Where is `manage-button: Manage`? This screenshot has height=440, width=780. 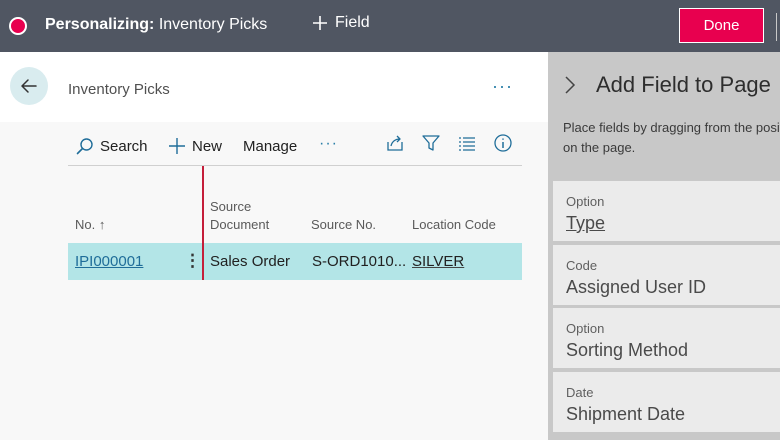
manage-button: Manage is located at coordinates (270, 146).